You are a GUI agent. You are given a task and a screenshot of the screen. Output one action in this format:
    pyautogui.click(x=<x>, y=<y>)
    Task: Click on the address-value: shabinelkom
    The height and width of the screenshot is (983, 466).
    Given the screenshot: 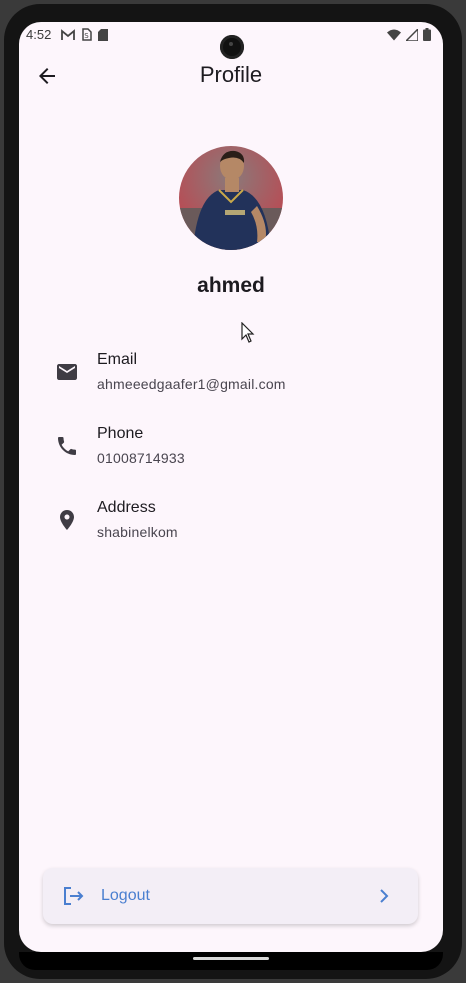 What is the action you would take?
    pyautogui.click(x=137, y=532)
    